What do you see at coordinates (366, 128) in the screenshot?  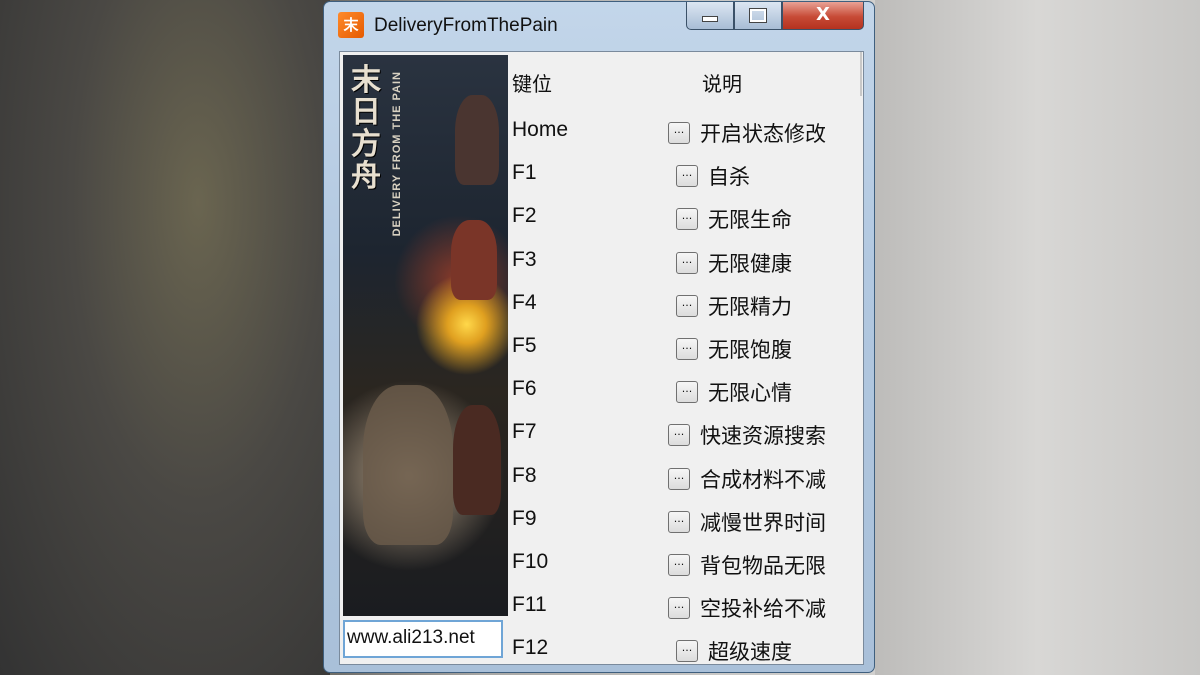 I see `banner-title: 末日方舟` at bounding box center [366, 128].